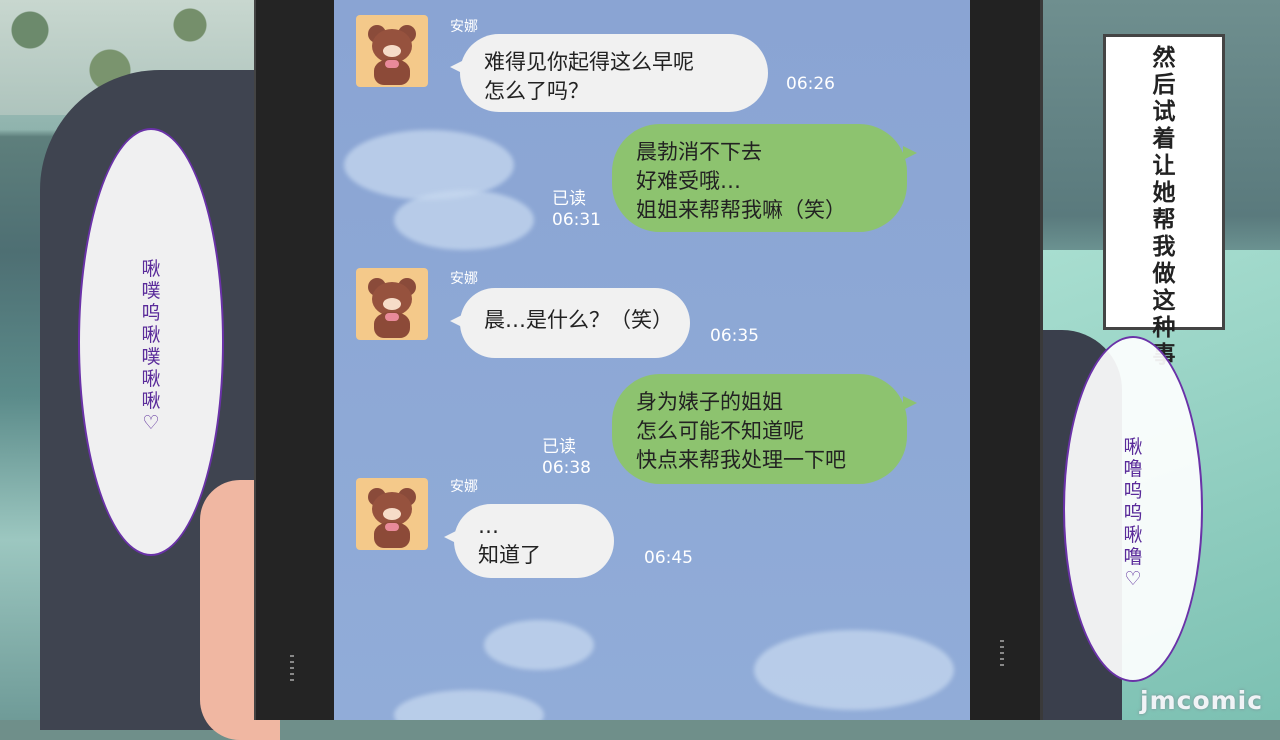 The image size is (1280, 740). What do you see at coordinates (764, 178) in the screenshot?
I see `outgoing-message-bubble: 晨勃消不下去 好难受哦… 姐姐来帮帮我嘛（笑）` at bounding box center [764, 178].